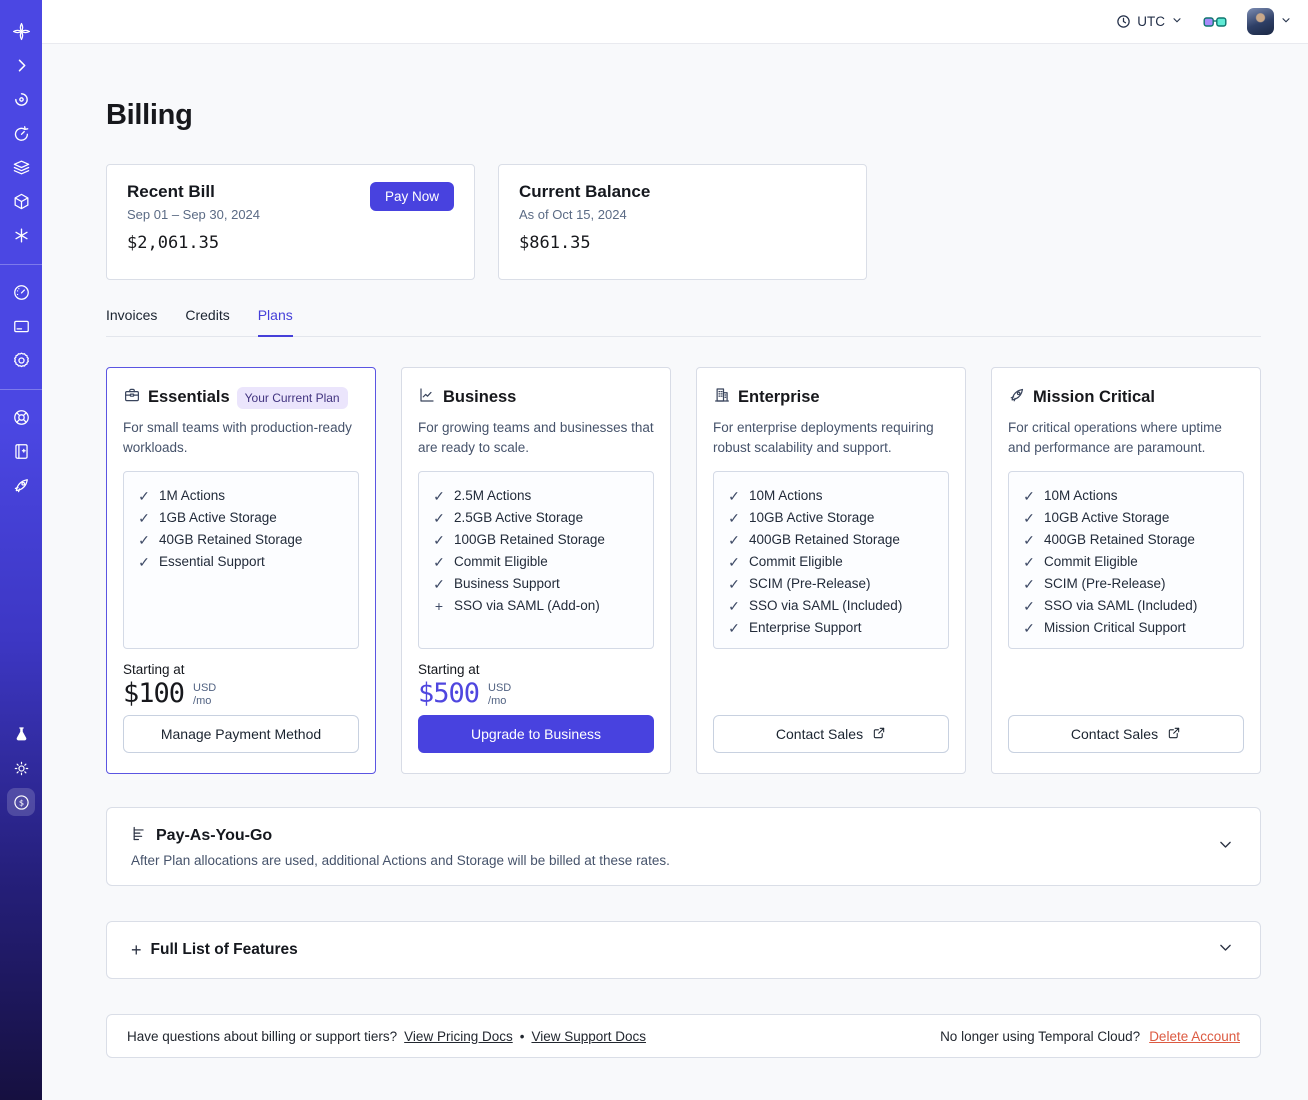  What do you see at coordinates (683, 950) in the screenshot?
I see `features-accordion: + Full List of Features` at bounding box center [683, 950].